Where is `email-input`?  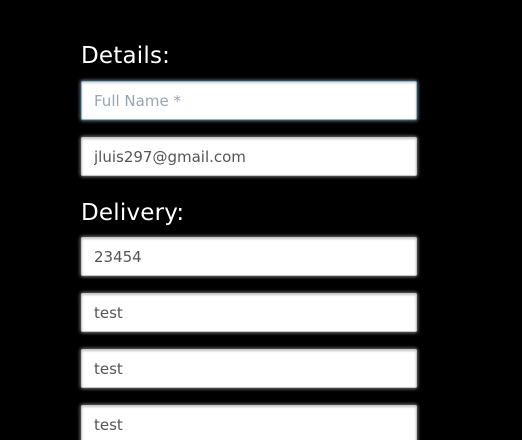 email-input is located at coordinates (249, 156).